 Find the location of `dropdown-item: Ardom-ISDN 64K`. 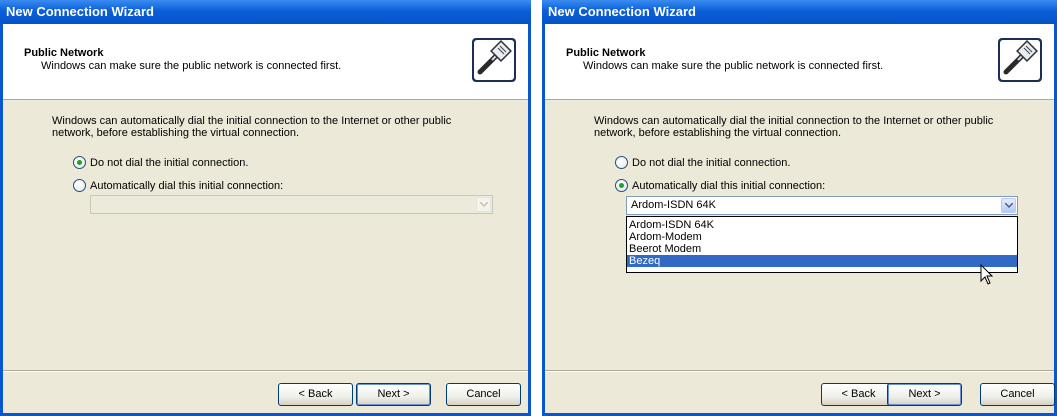

dropdown-item: Ardom-ISDN 64K is located at coordinates (822, 225).